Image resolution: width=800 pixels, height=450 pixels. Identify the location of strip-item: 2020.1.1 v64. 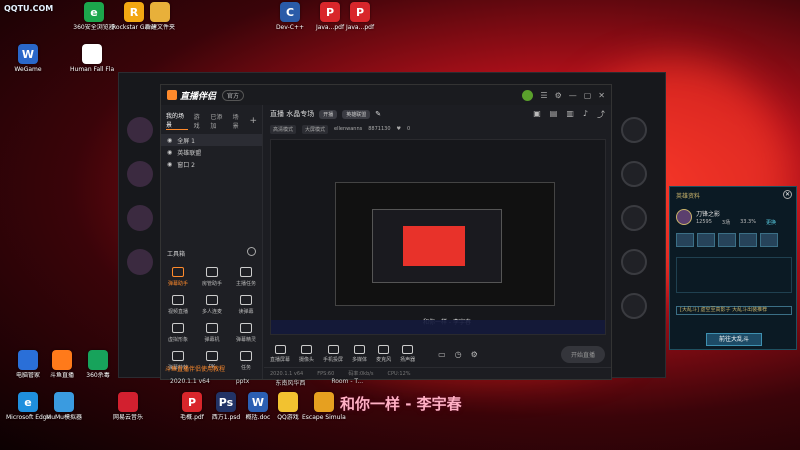
(190, 383).